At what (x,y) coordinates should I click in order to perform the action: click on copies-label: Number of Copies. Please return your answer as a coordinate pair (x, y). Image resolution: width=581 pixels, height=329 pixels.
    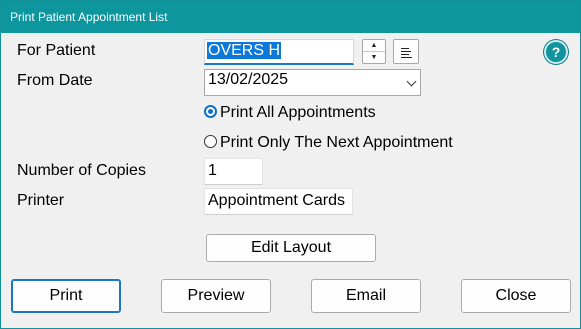
    Looking at the image, I should click on (81, 170).